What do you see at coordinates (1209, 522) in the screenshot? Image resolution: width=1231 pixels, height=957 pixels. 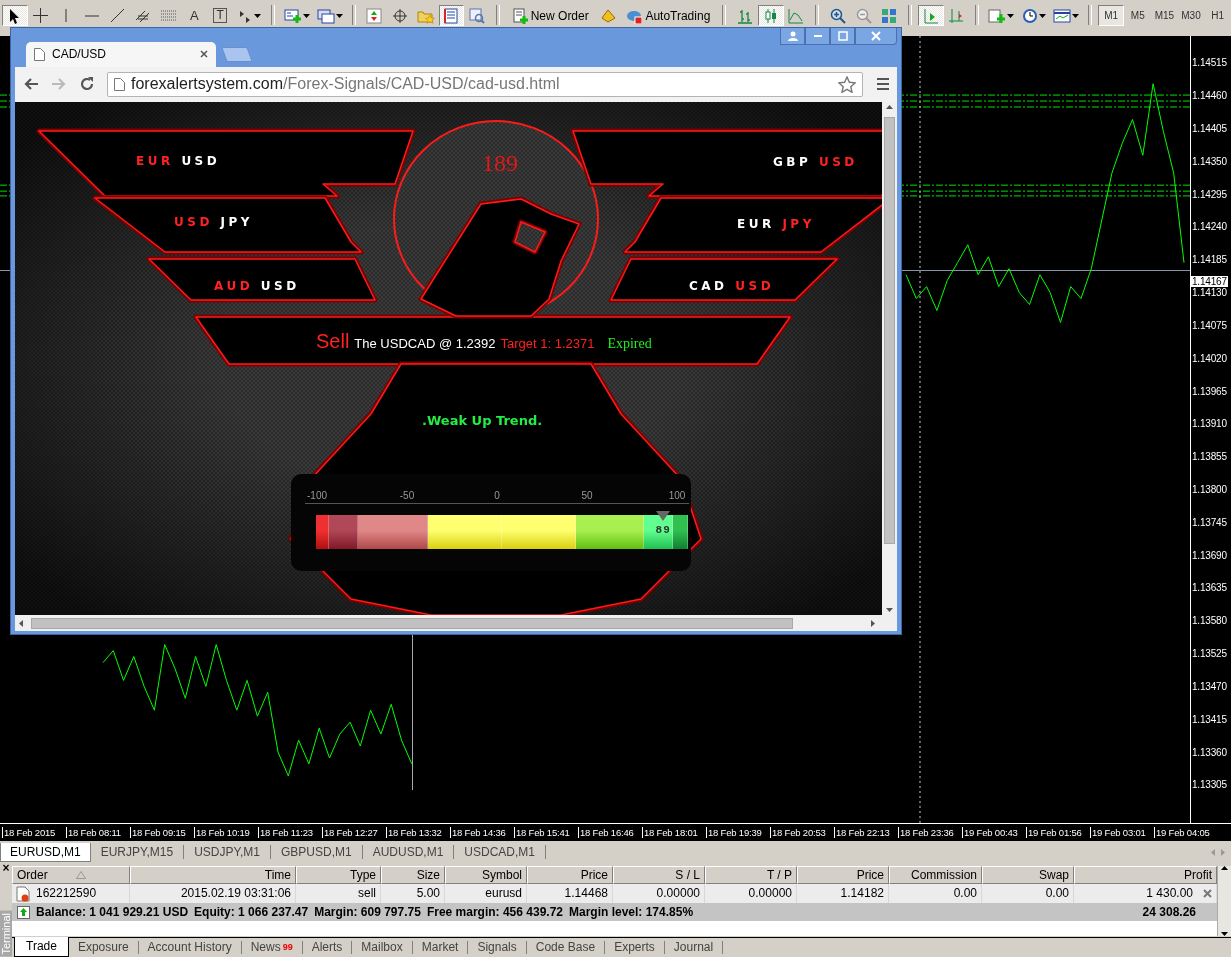 I see `price-label: 1.13745` at bounding box center [1209, 522].